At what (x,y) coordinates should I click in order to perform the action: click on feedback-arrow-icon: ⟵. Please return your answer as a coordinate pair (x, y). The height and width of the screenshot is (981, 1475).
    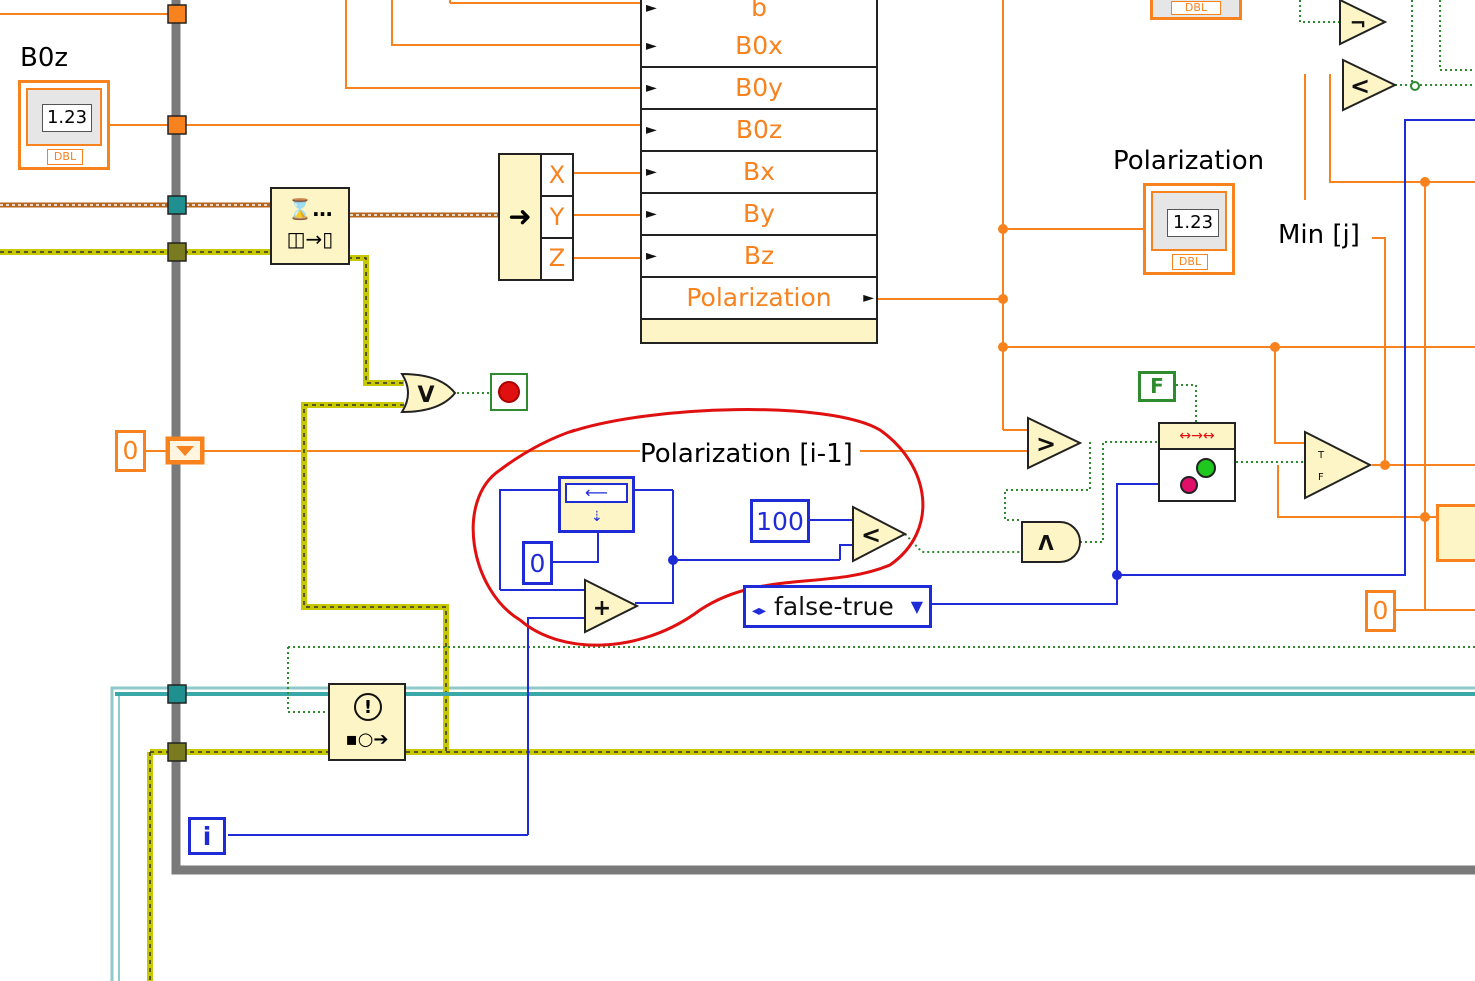
    Looking at the image, I should click on (596, 493).